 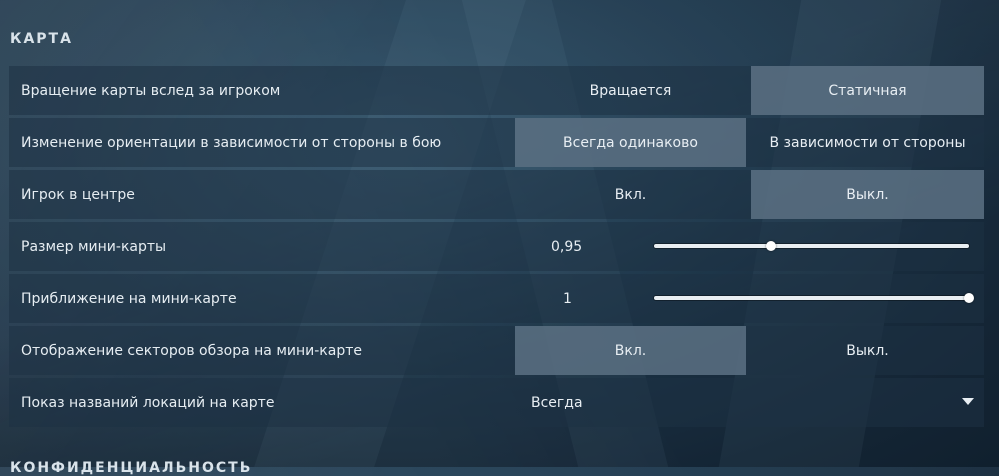 I want to click on setting-label: Приближение на мини-карте, so click(x=129, y=298).